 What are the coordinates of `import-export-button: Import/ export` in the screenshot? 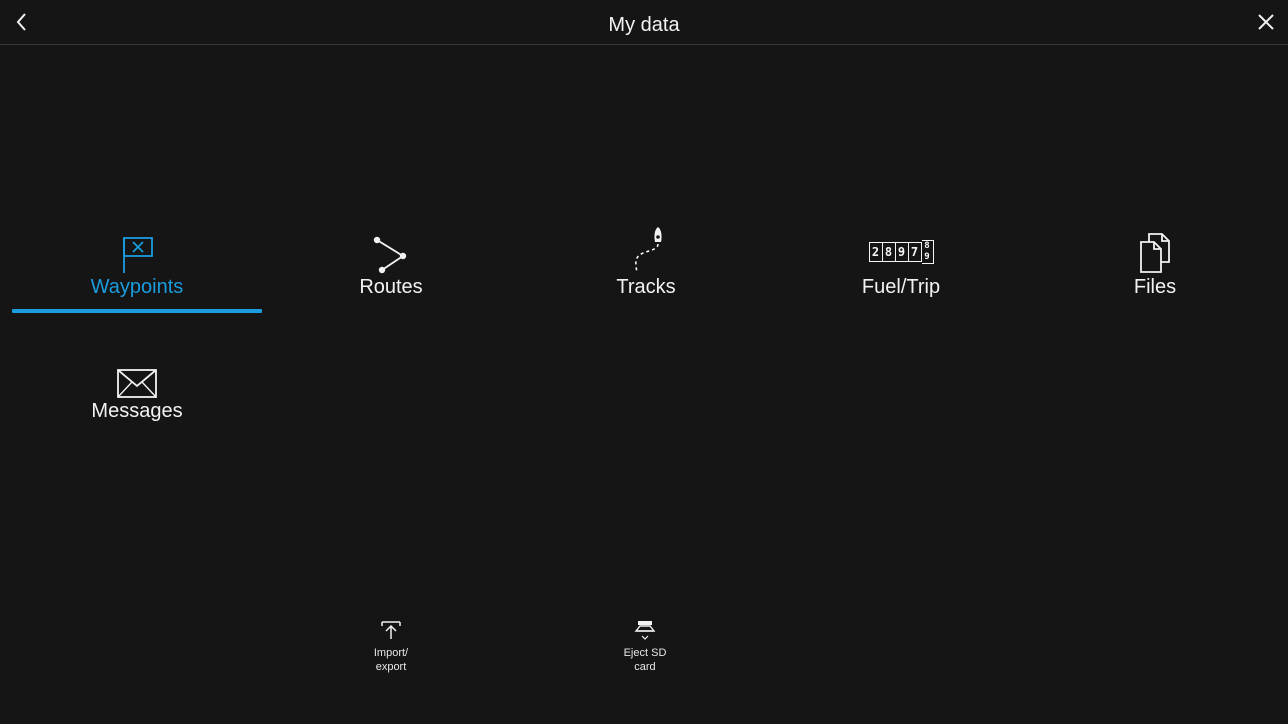 It's located at (391, 653).